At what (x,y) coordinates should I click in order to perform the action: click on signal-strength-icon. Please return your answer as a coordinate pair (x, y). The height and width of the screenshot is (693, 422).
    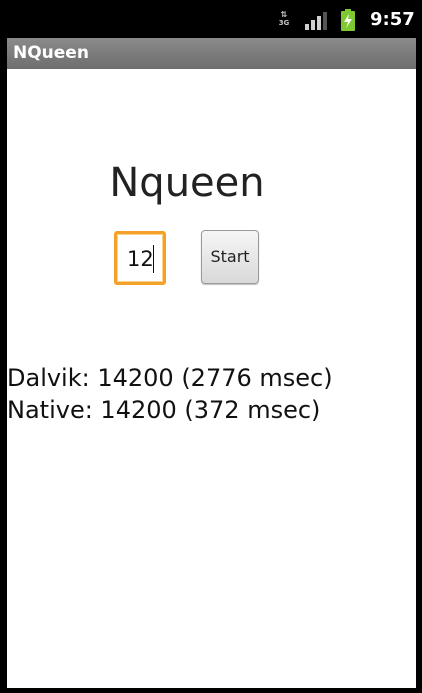
    Looking at the image, I should click on (316, 21).